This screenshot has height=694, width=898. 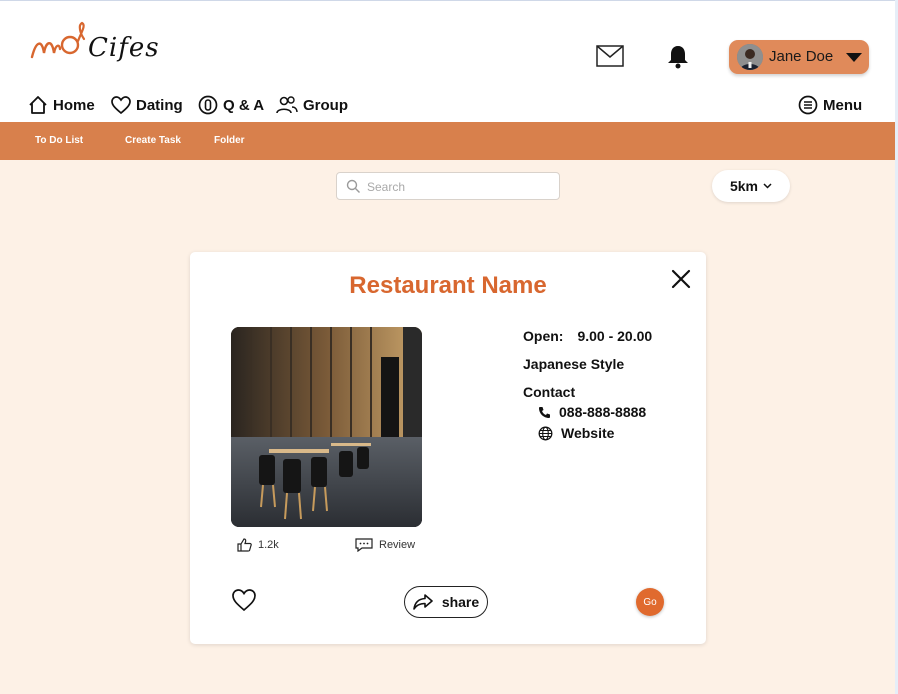 What do you see at coordinates (268, 545) in the screenshot?
I see `likes-count: 1.2k` at bounding box center [268, 545].